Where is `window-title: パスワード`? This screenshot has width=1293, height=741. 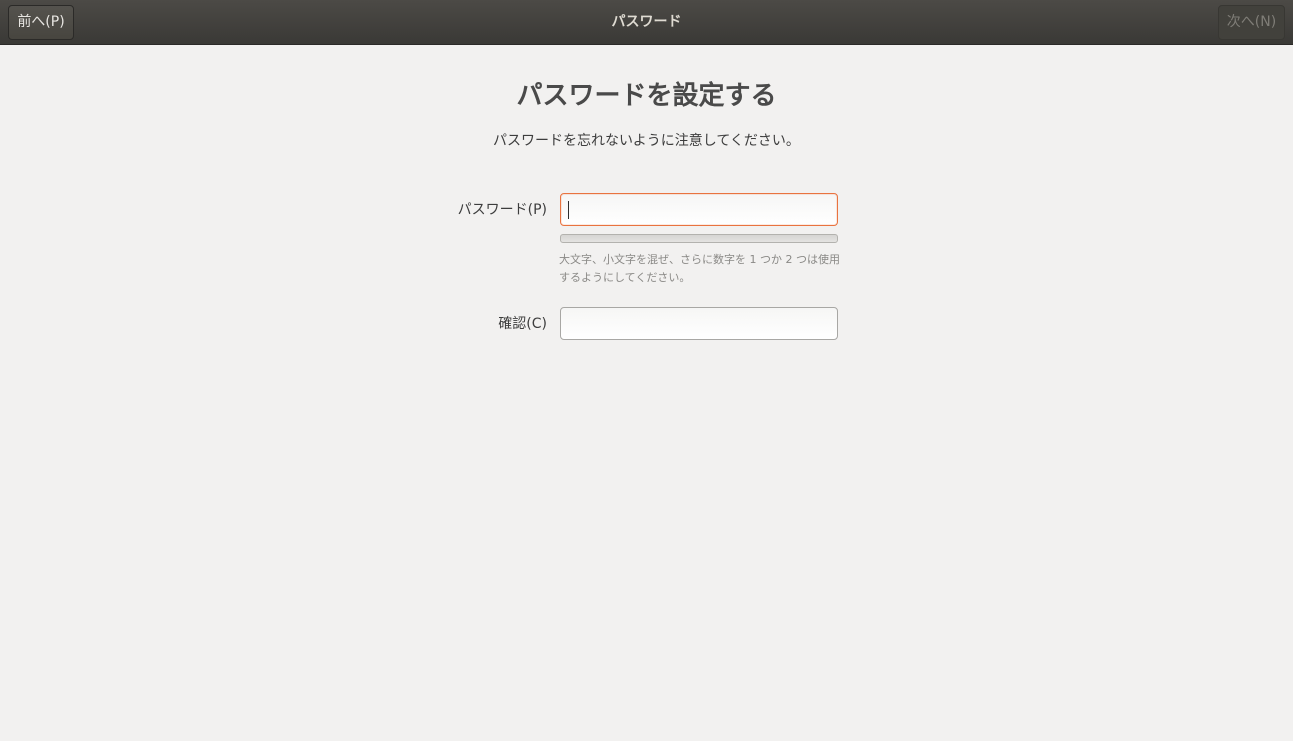
window-title: パスワード is located at coordinates (646, 22).